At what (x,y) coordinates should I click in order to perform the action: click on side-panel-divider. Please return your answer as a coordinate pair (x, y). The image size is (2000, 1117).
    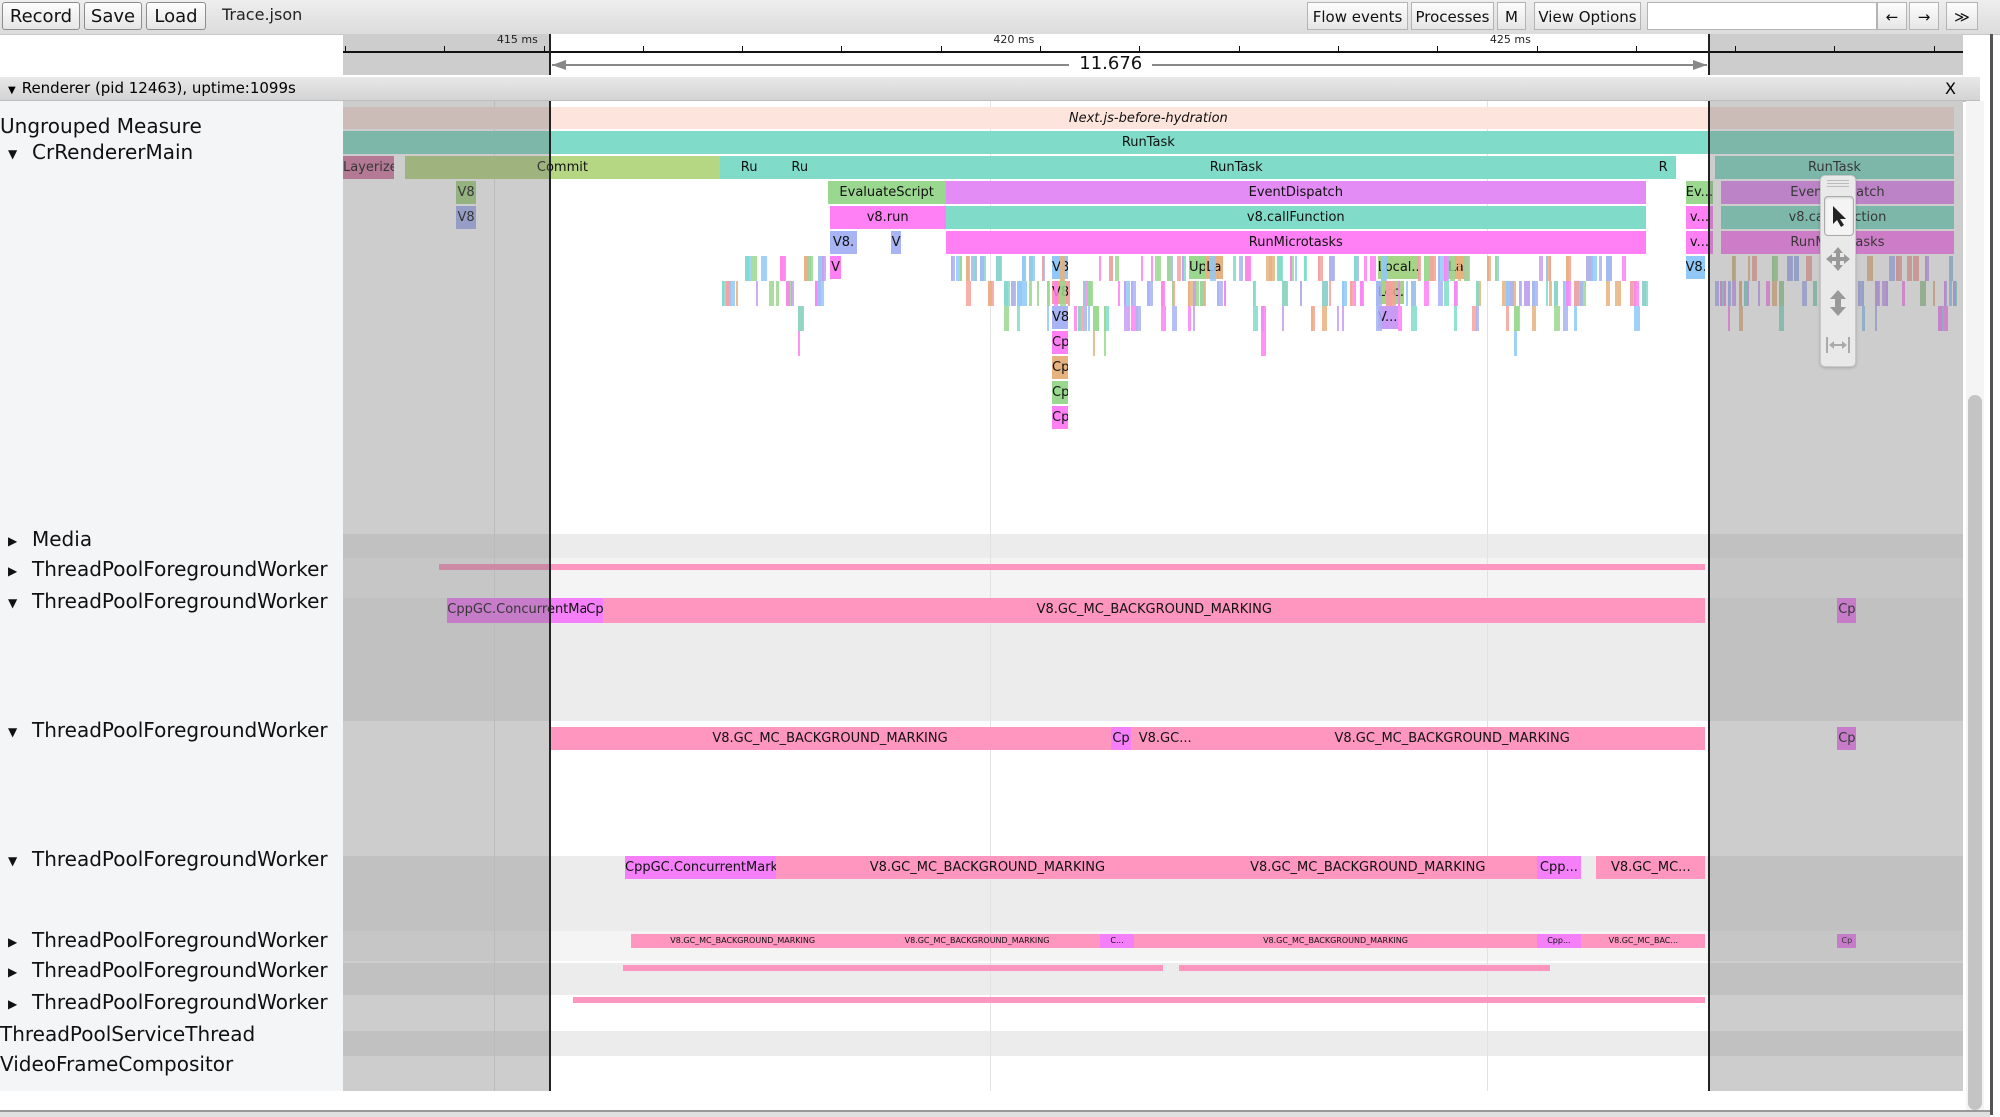
    Looking at the image, I should click on (1991, 574).